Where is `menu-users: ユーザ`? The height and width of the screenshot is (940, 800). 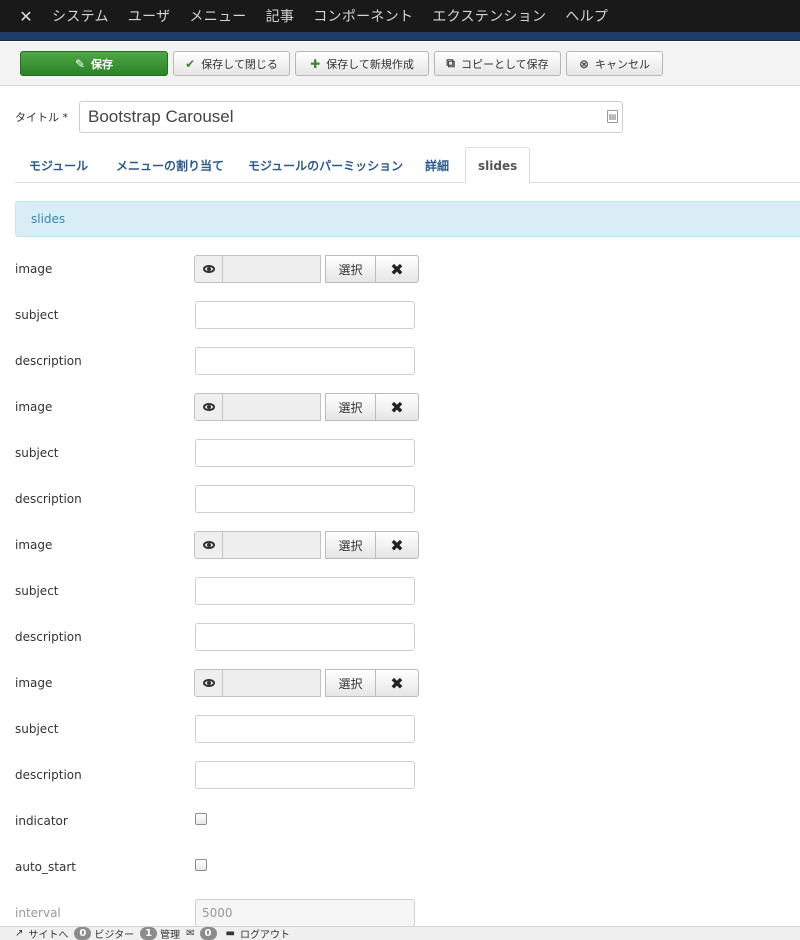
menu-users: ユーザ is located at coordinates (149, 16).